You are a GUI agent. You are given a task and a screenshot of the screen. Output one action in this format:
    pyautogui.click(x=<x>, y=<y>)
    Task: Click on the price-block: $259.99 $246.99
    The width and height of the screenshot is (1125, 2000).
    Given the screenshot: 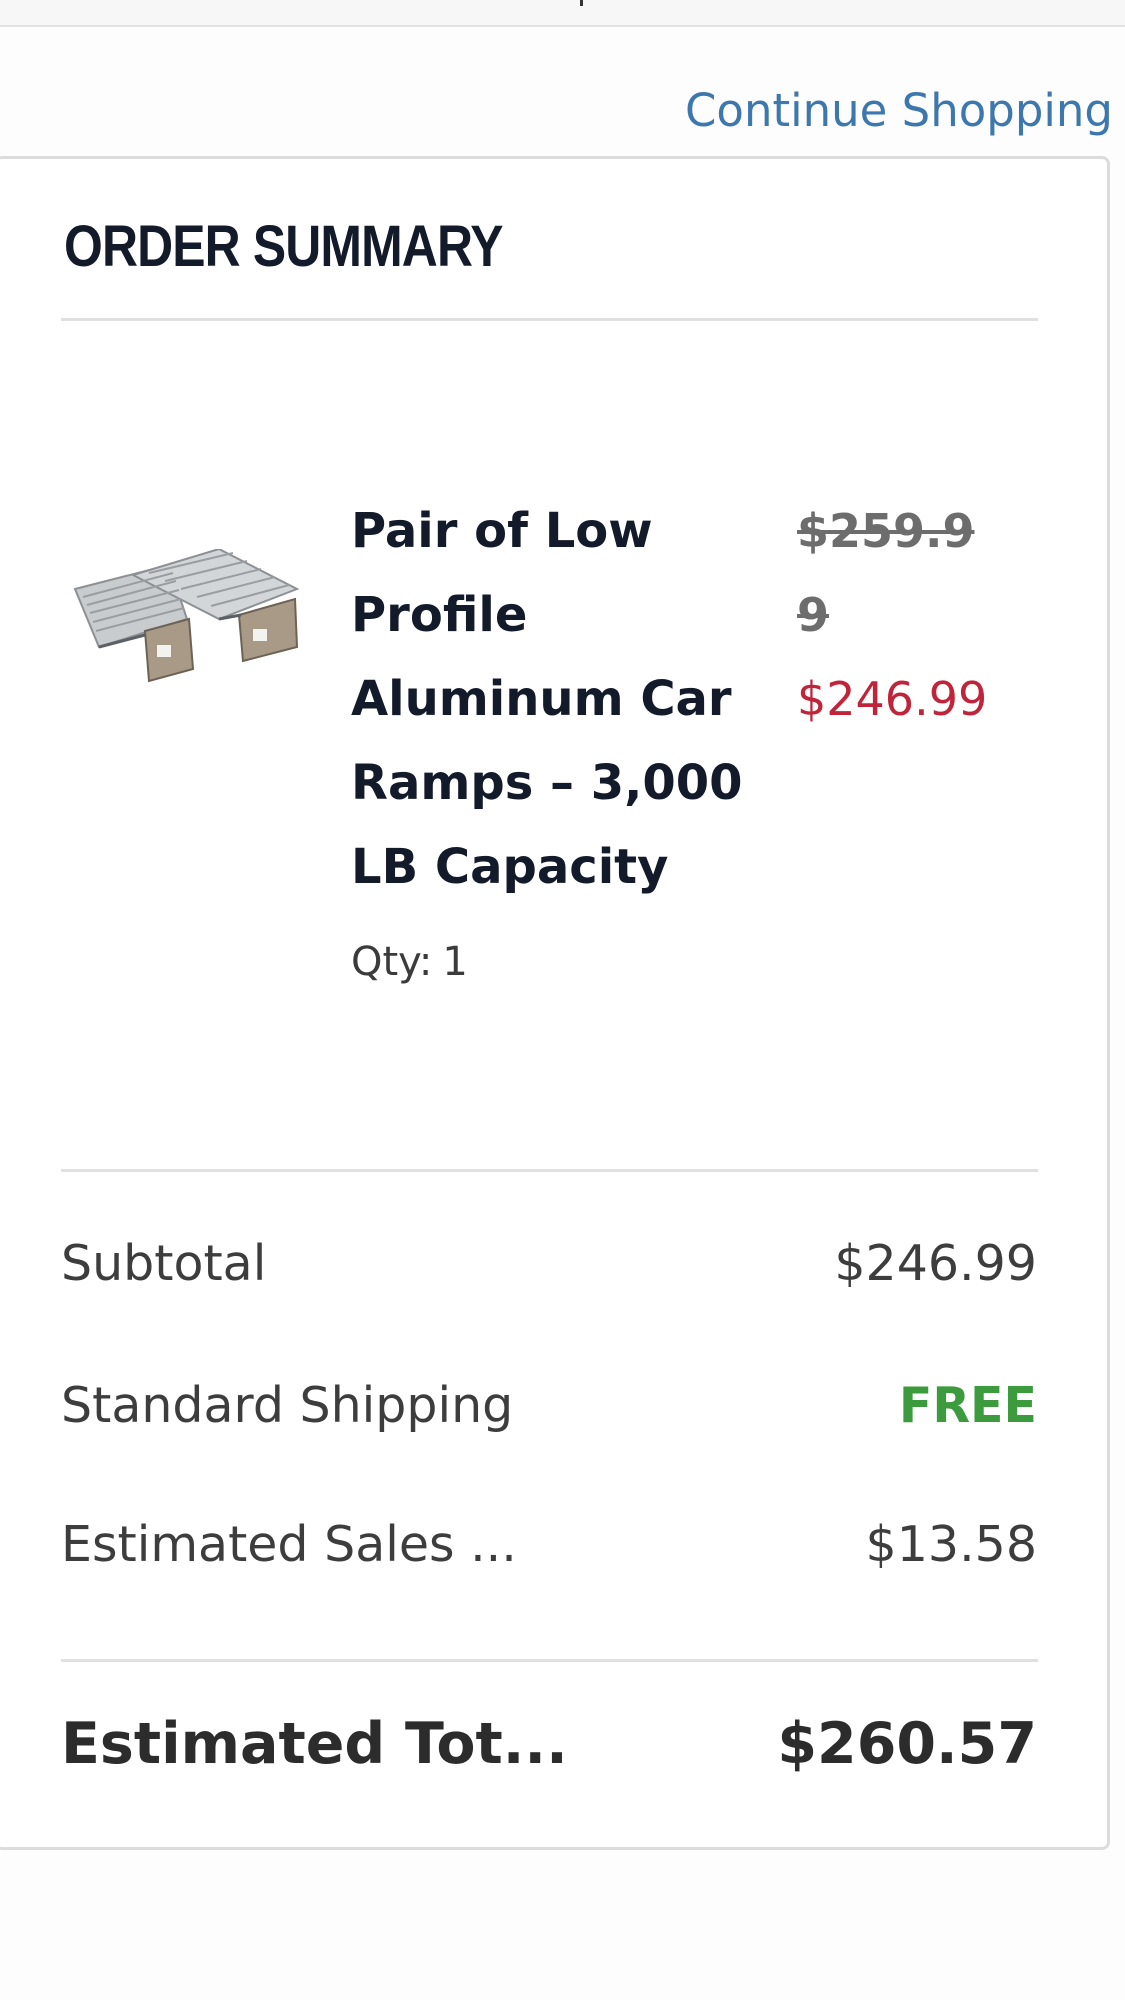 What is the action you would take?
    pyautogui.click(x=907, y=615)
    